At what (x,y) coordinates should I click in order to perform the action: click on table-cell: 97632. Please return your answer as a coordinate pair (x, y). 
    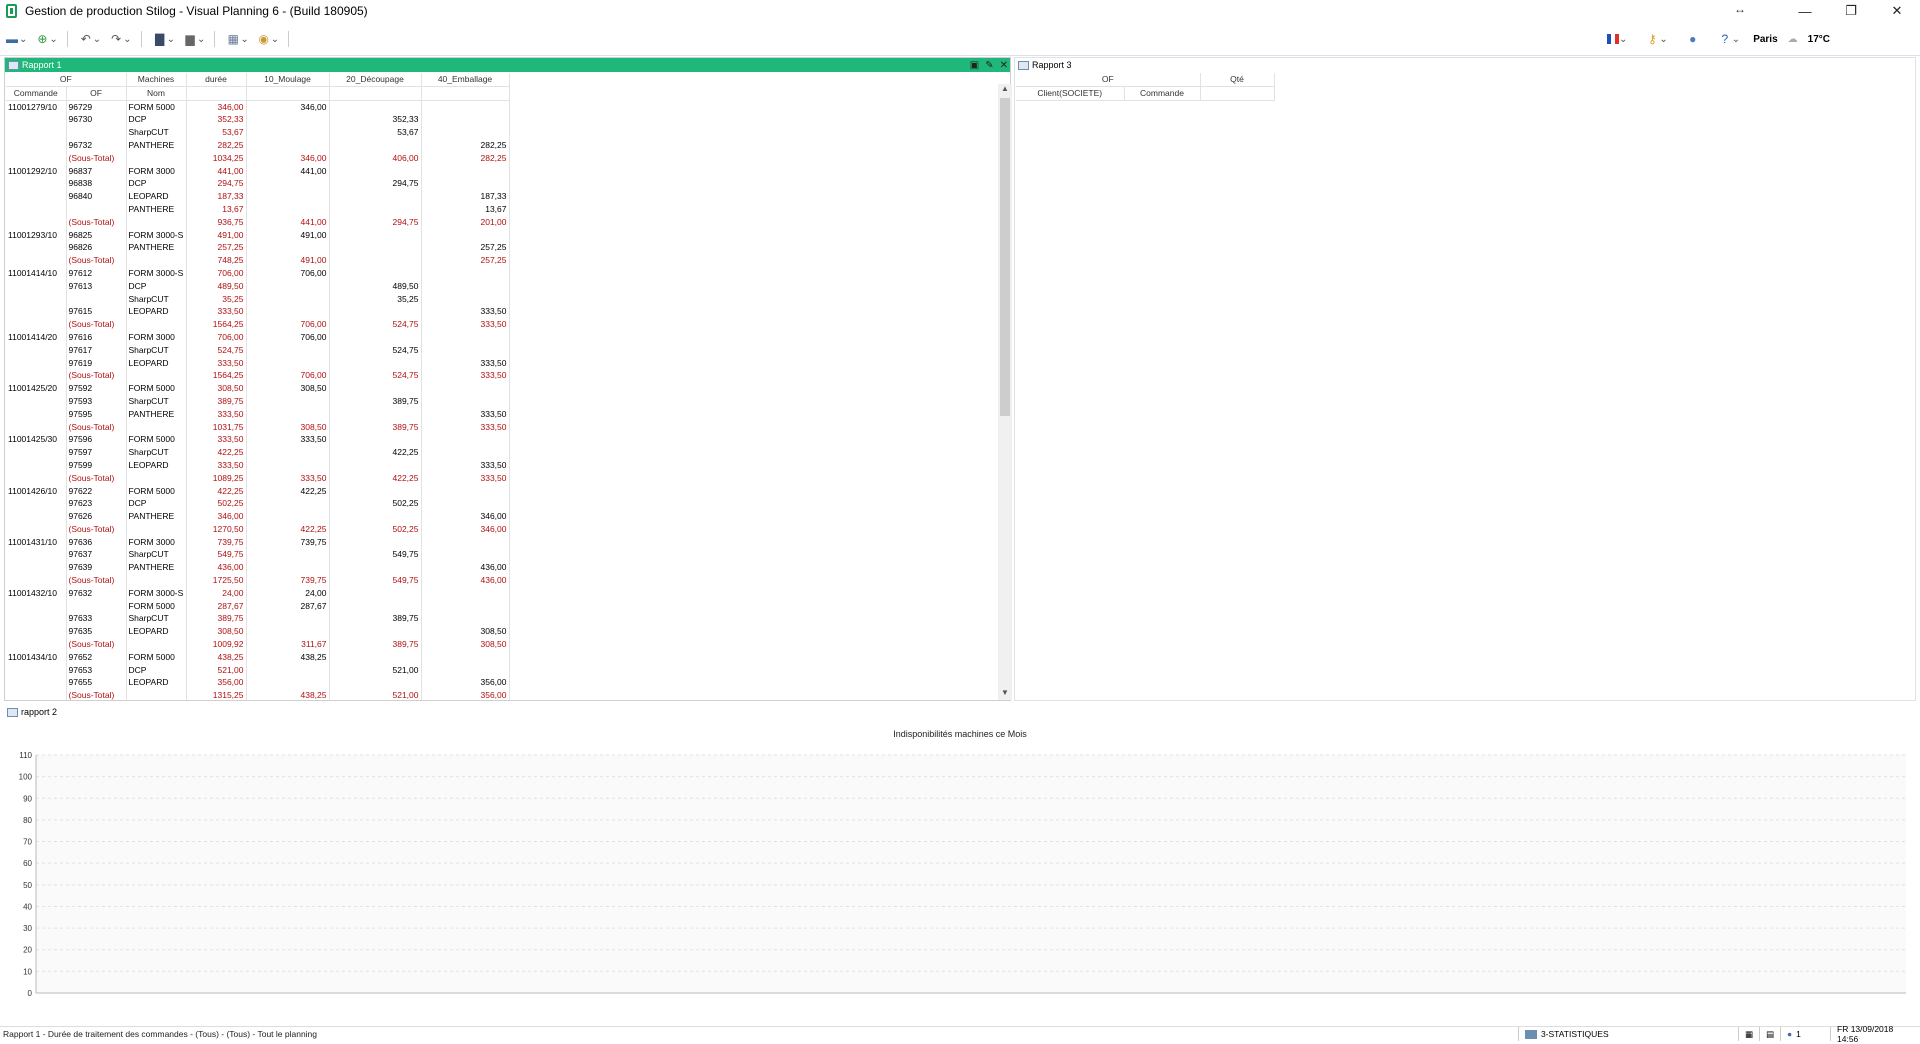
    Looking at the image, I should click on (96, 593).